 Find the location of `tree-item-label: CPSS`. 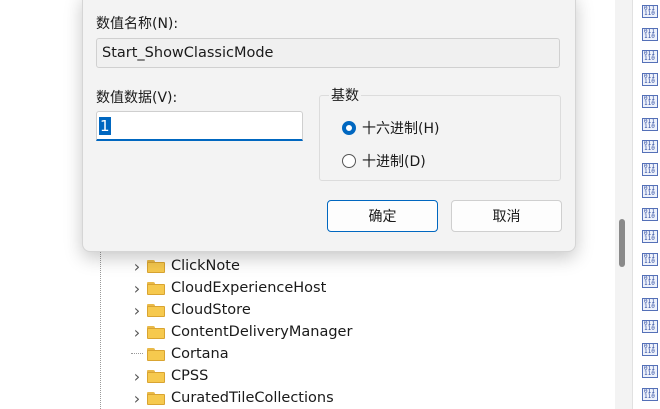

tree-item-label: CPSS is located at coordinates (190, 376).